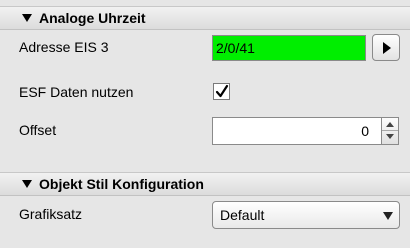 This screenshot has width=410, height=248. Describe the element at coordinates (289, 48) in the screenshot. I see `address-input: 2/0/41` at that location.